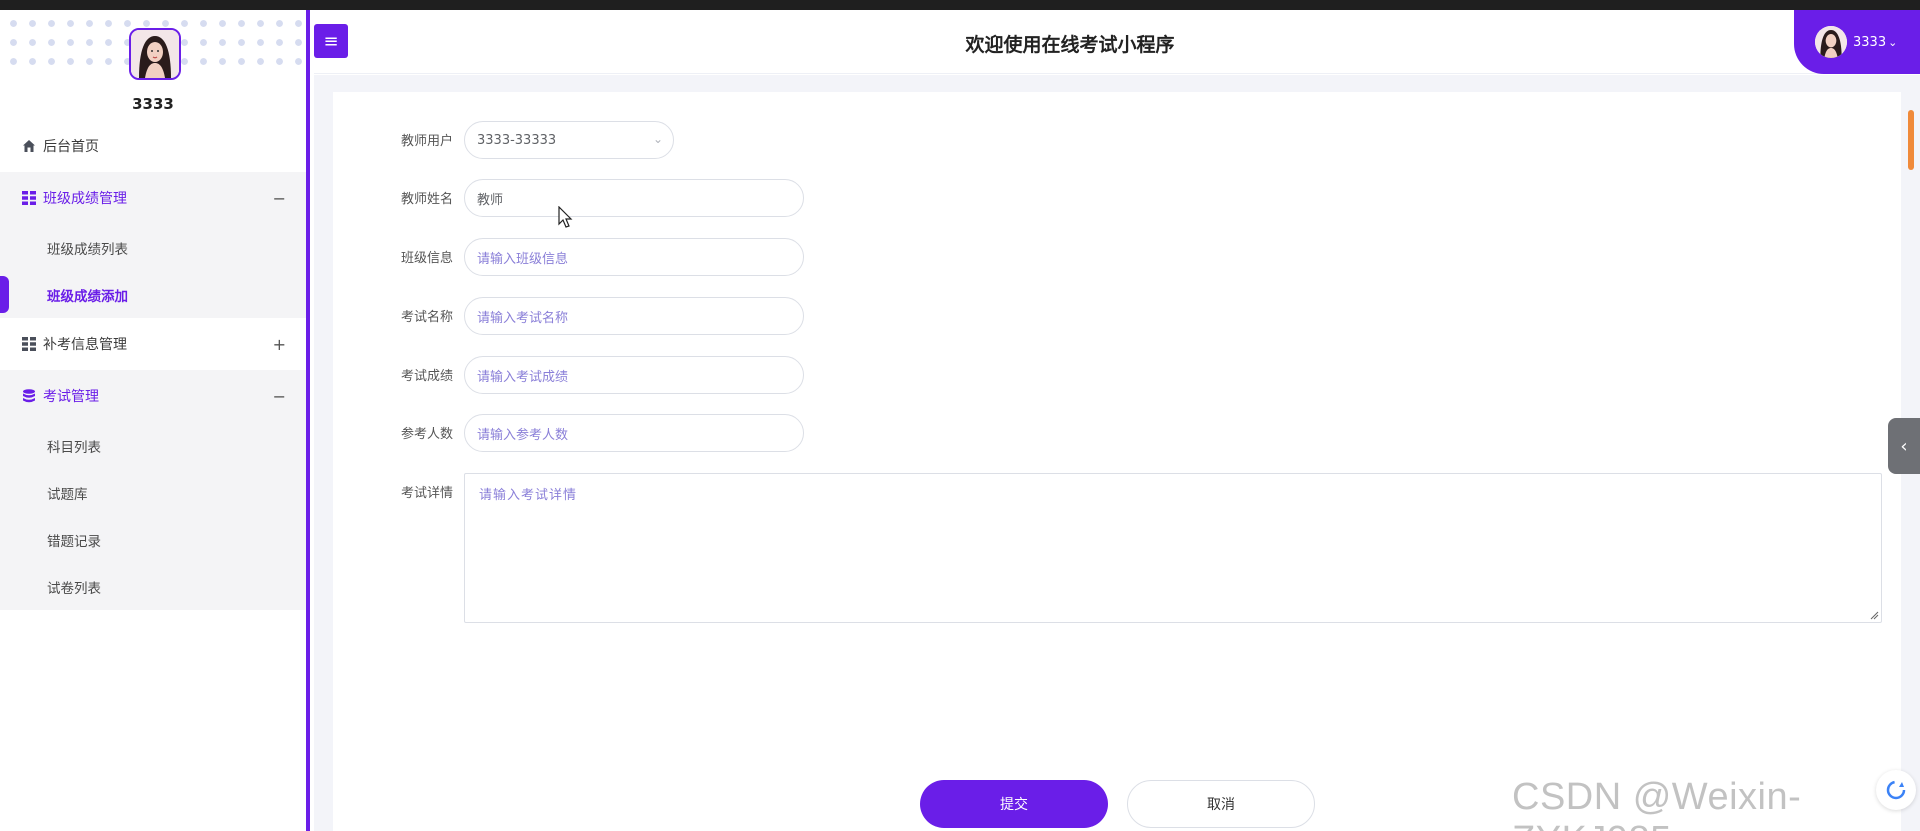  I want to click on top-header: ≡ 欢迎使用在线考试小程序 3333 ⌄, so click(1117, 42).